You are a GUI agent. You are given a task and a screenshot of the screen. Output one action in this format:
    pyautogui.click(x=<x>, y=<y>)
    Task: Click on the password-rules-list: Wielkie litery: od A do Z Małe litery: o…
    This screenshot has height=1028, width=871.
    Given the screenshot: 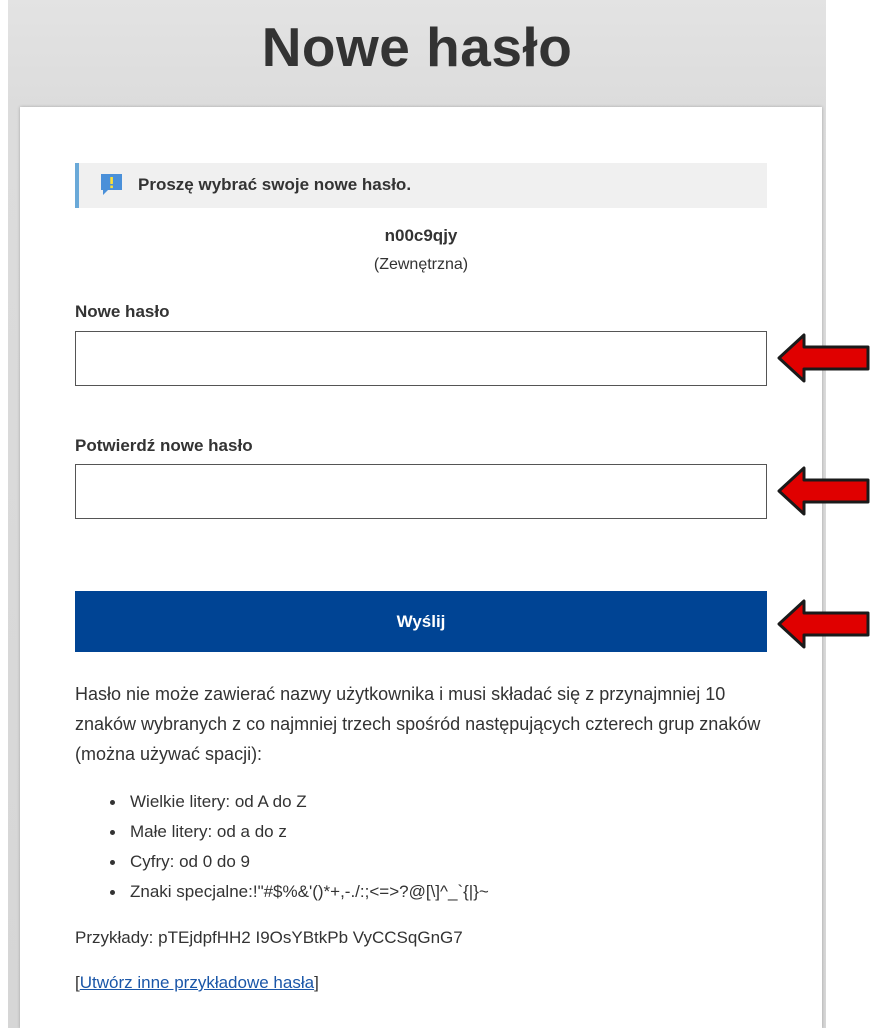 What is the action you would take?
    pyautogui.click(x=299, y=847)
    